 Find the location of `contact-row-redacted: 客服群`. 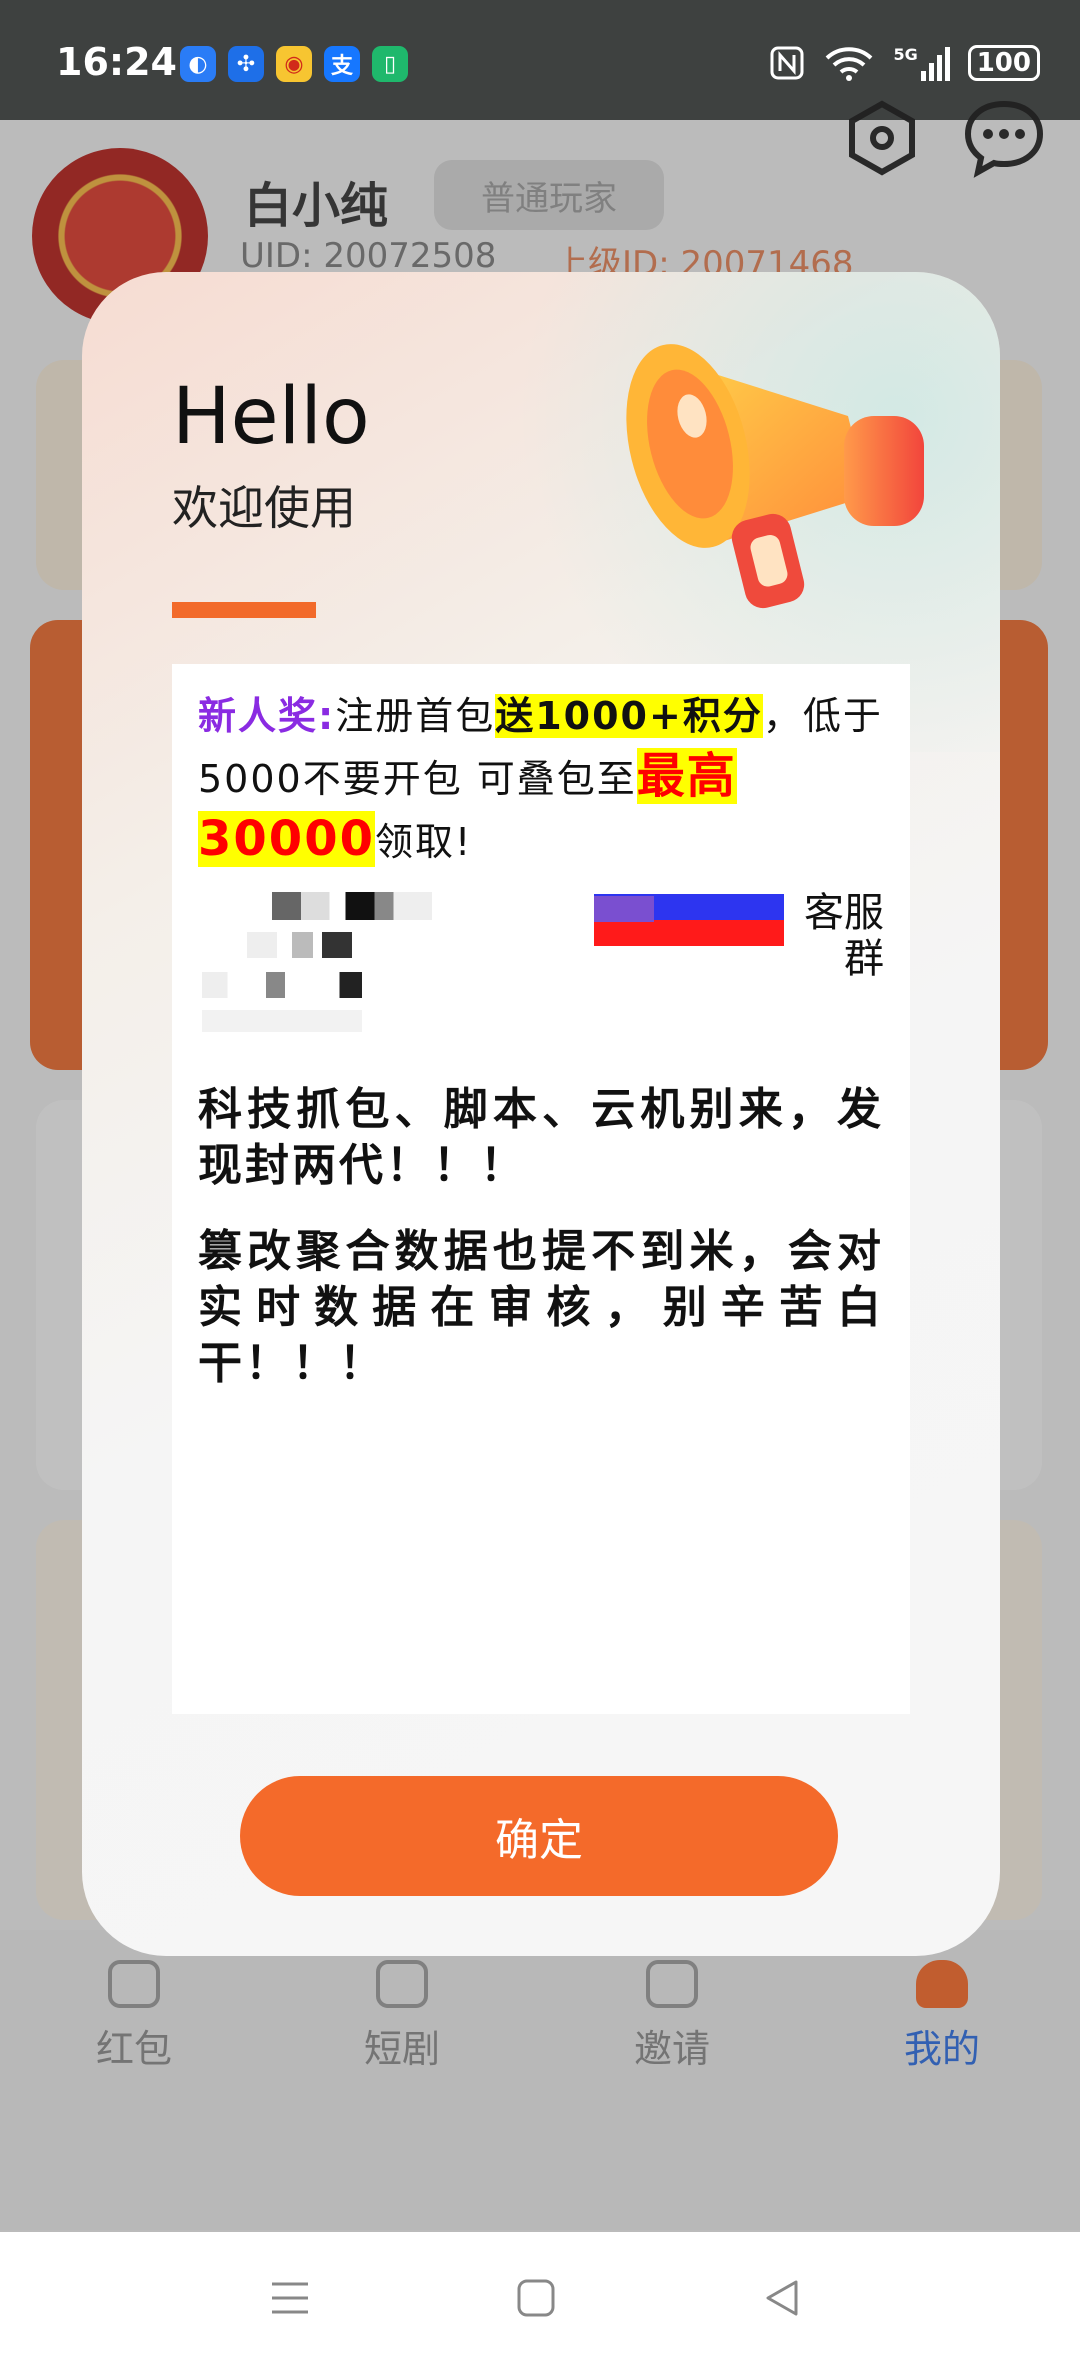

contact-row-redacted: 客服群 is located at coordinates (541, 967).